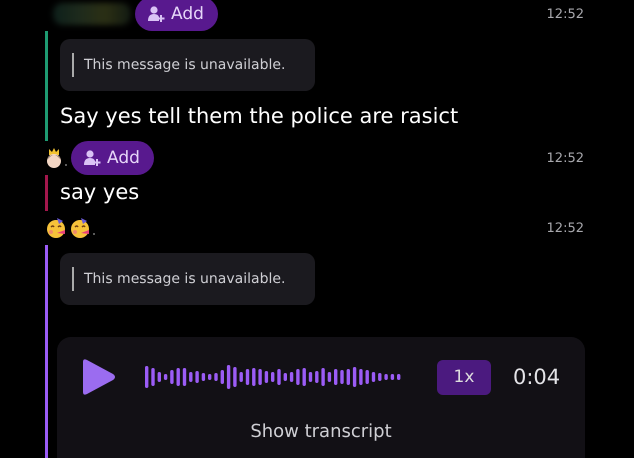 The height and width of the screenshot is (458, 634). I want to click on message-text: say yes, so click(100, 192).